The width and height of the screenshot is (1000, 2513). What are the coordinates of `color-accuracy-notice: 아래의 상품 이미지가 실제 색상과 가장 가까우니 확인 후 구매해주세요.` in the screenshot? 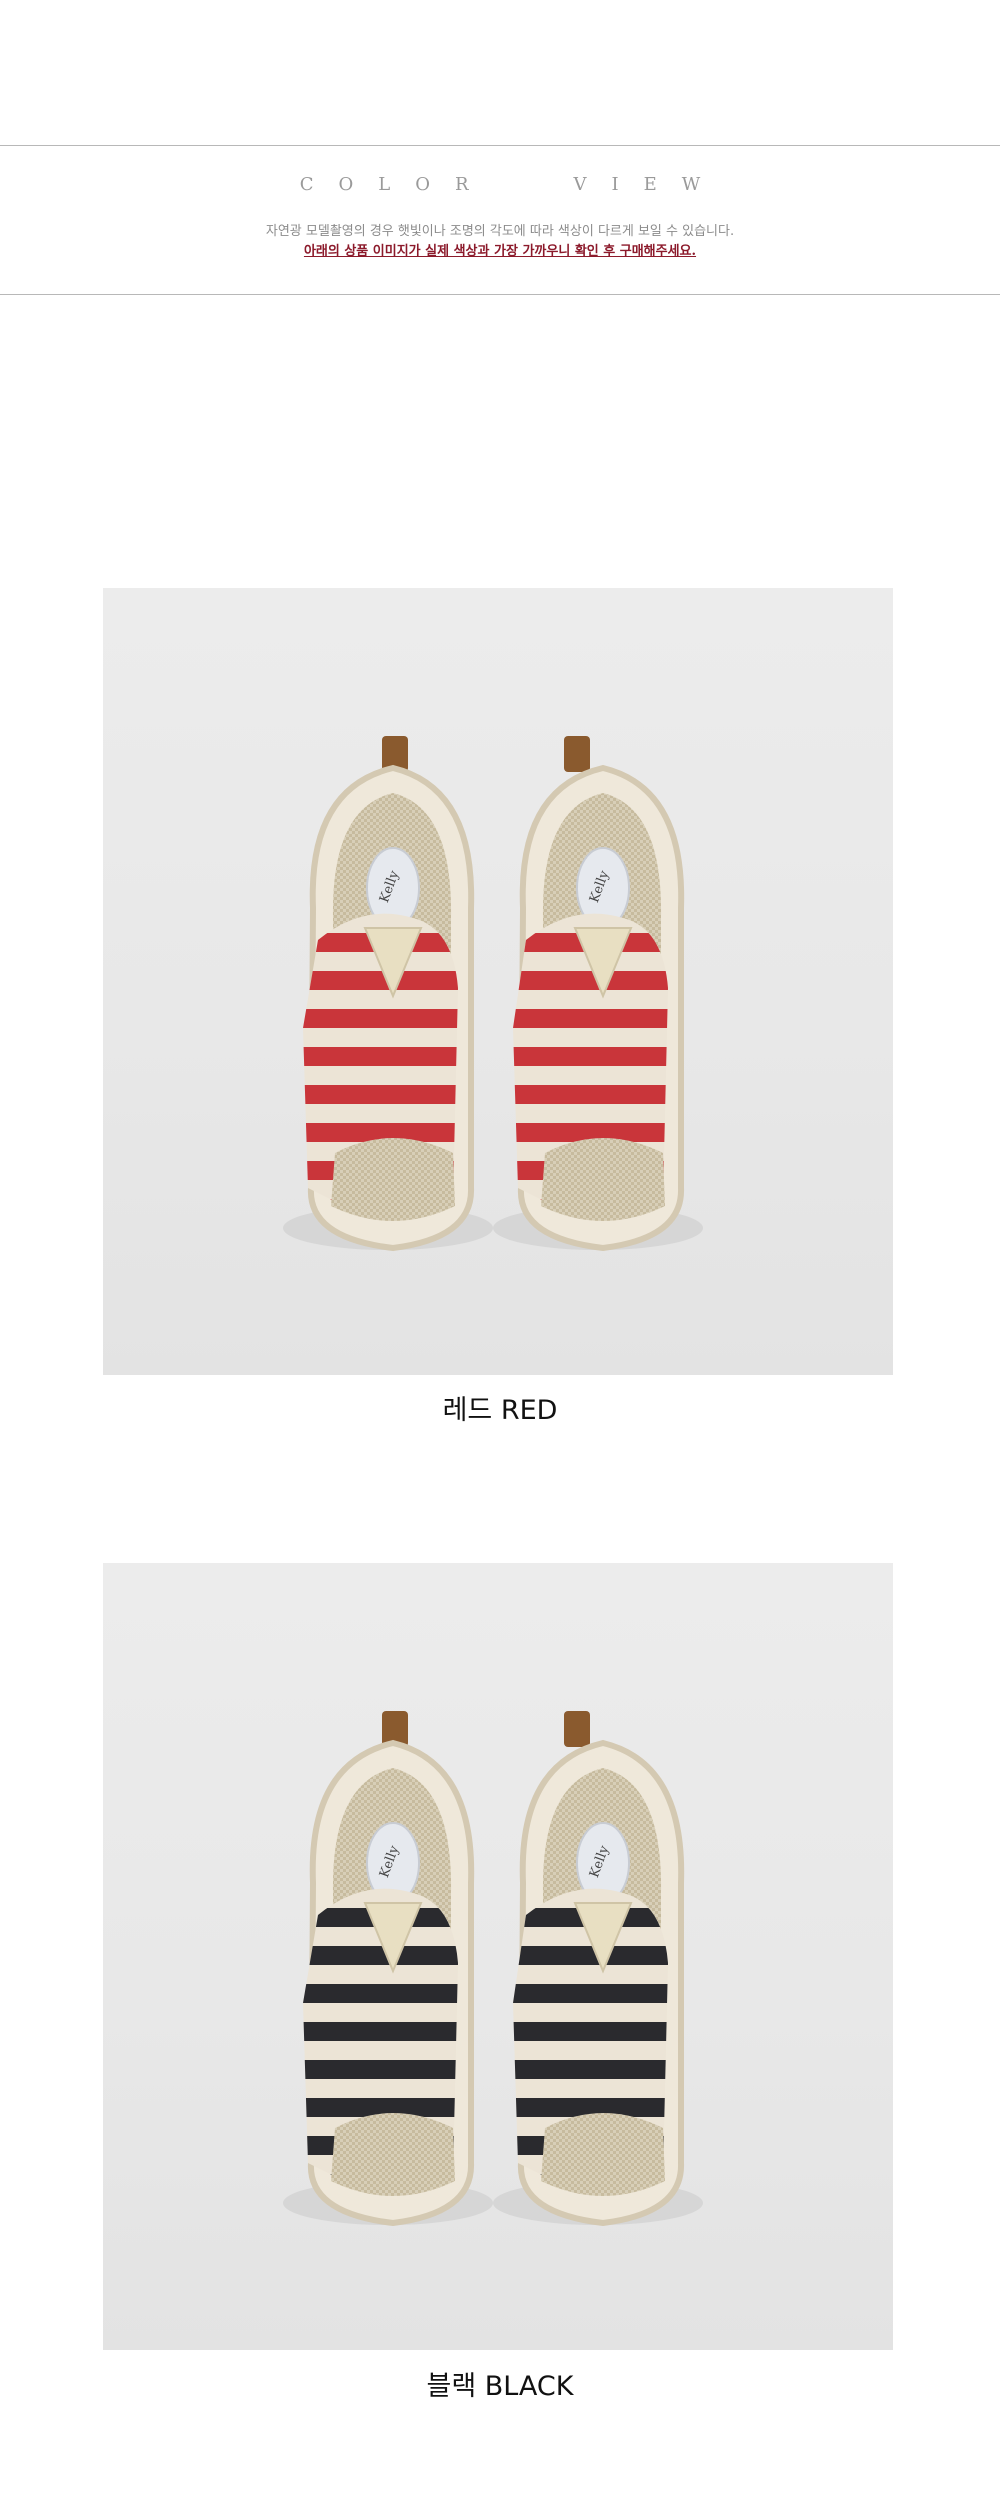 It's located at (500, 251).